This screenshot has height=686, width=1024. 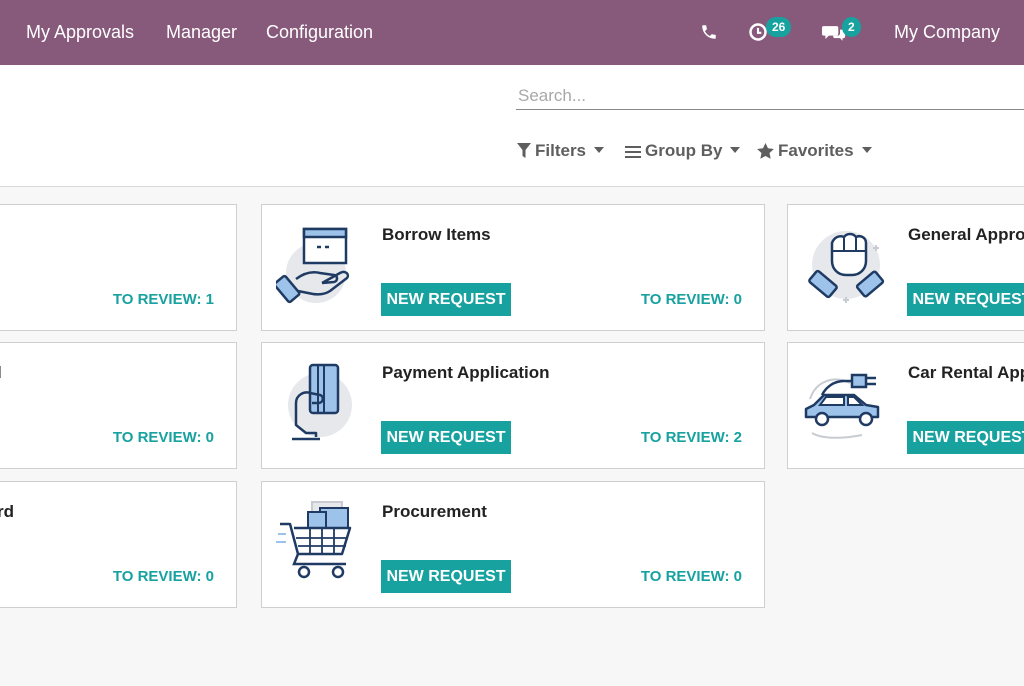 I want to click on approval-card-general-approval: General Approv NEW REQUEST, so click(x=905, y=267).